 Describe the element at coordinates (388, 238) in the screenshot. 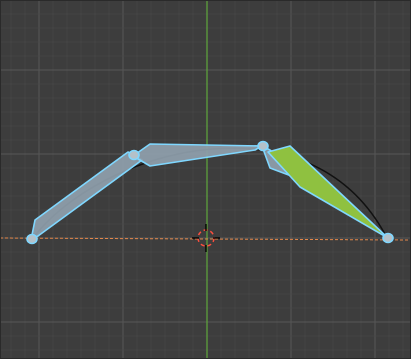

I see `joint-tip` at that location.